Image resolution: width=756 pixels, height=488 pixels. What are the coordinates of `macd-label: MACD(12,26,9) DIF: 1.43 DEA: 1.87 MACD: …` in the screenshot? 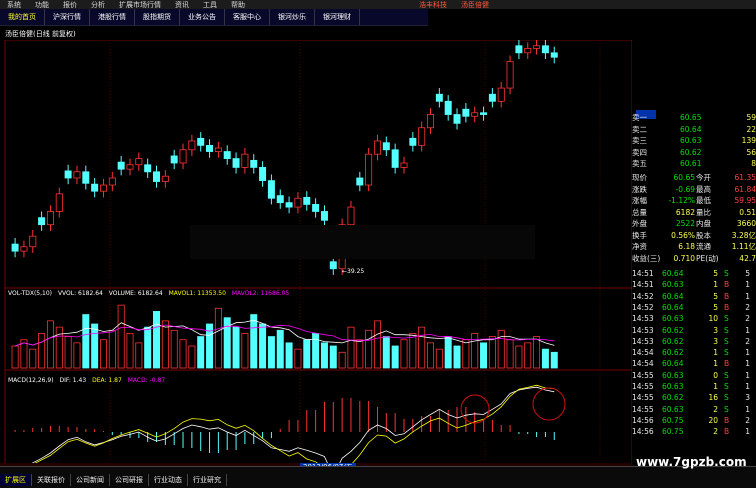 It's located at (86, 380).